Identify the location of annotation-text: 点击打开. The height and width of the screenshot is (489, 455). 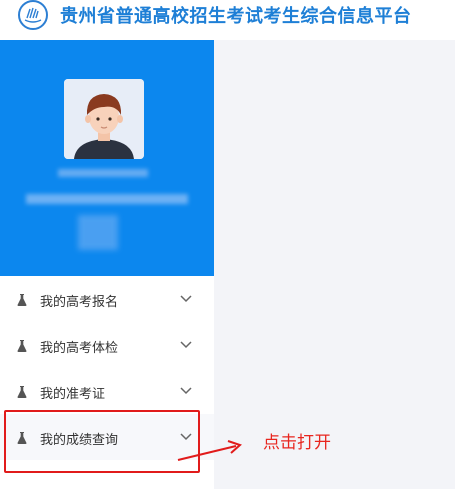
(297, 443).